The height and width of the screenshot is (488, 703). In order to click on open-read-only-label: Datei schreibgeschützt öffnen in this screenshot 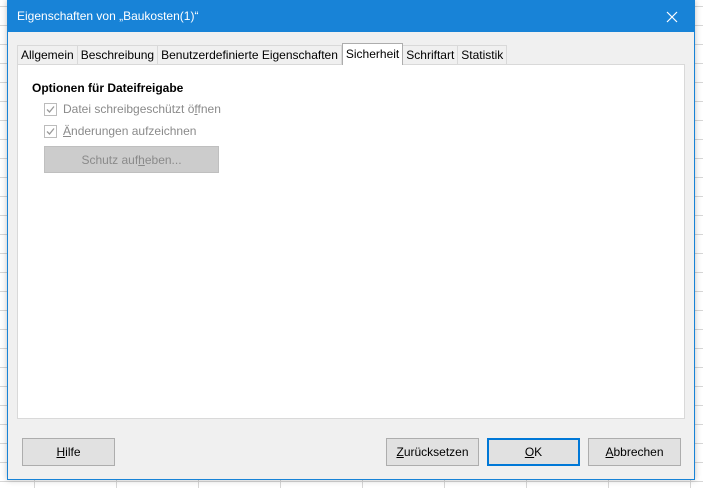, I will do `click(142, 109)`.